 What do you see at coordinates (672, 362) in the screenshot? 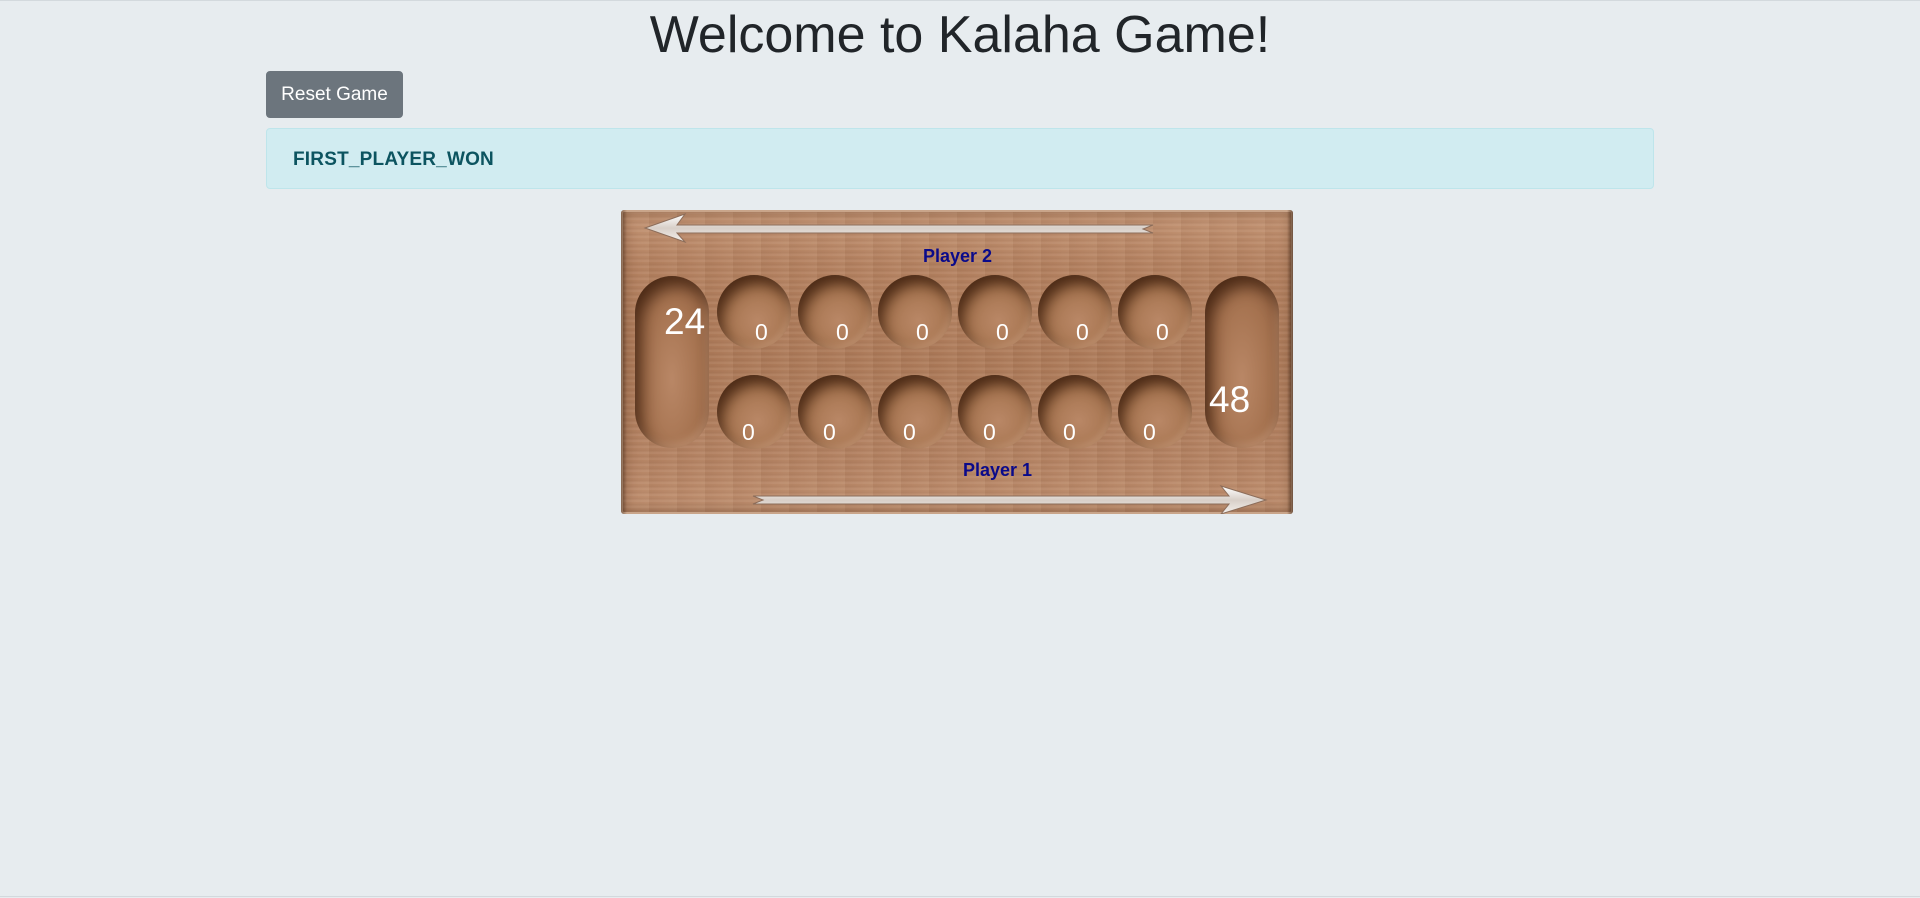
I see `player-2-store: 24` at bounding box center [672, 362].